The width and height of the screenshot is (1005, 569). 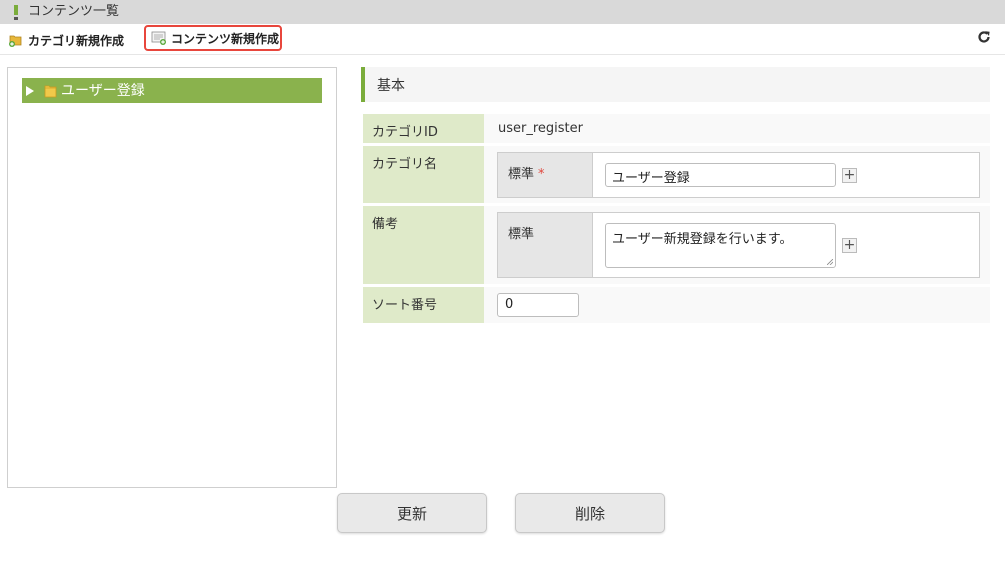 What do you see at coordinates (676, 128) in the screenshot?
I see `field-row-category-id: カテゴリID user_register` at bounding box center [676, 128].